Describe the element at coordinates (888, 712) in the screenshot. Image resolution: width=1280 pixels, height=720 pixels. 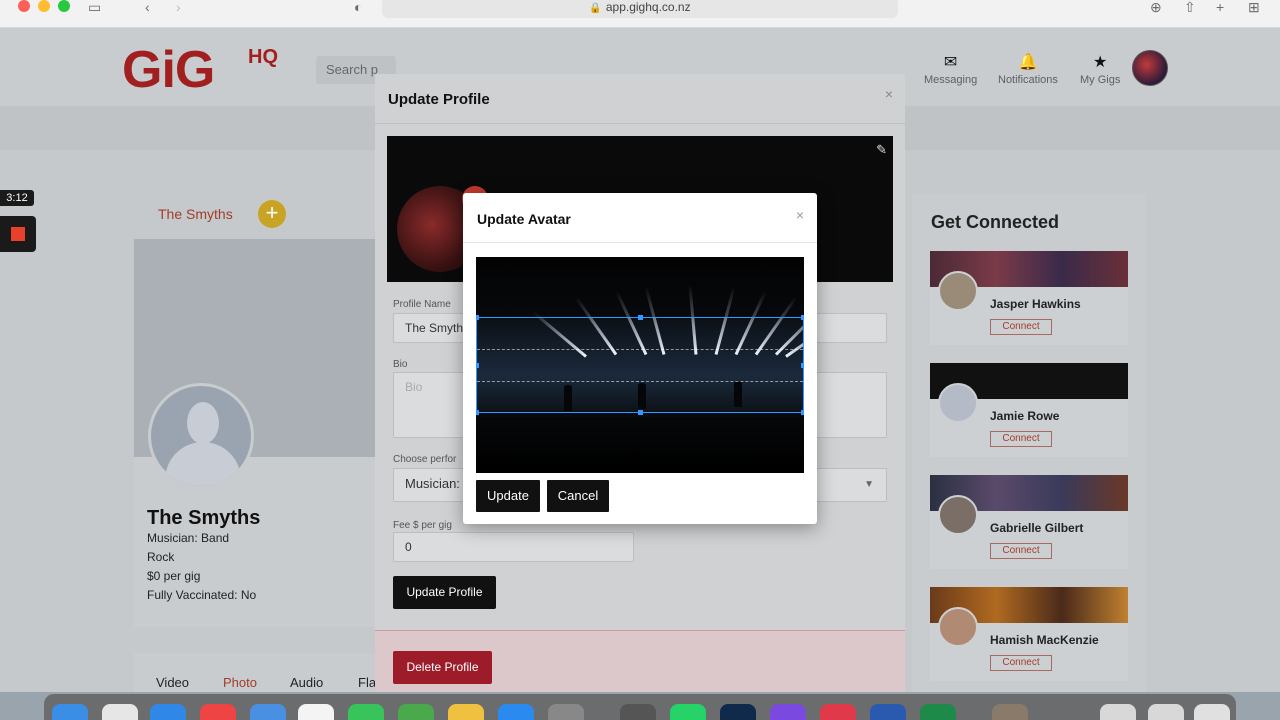
I see `word-icon` at that location.